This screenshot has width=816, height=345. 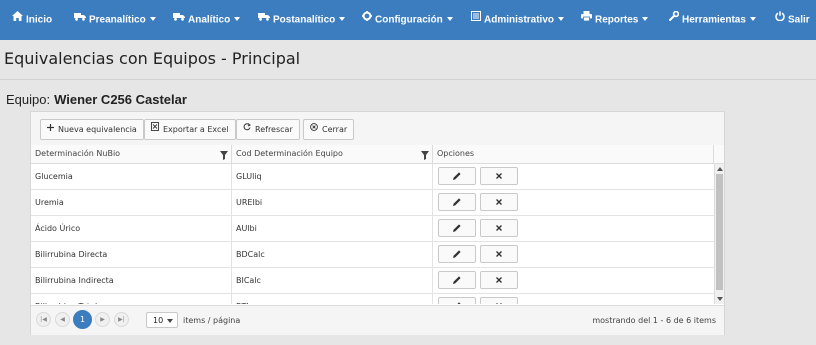 I want to click on excel-icon, so click(x=155, y=128).